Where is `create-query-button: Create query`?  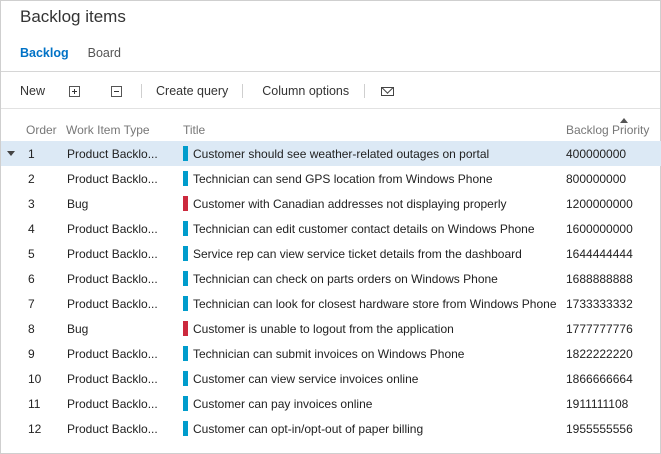 create-query-button: Create query is located at coordinates (192, 91).